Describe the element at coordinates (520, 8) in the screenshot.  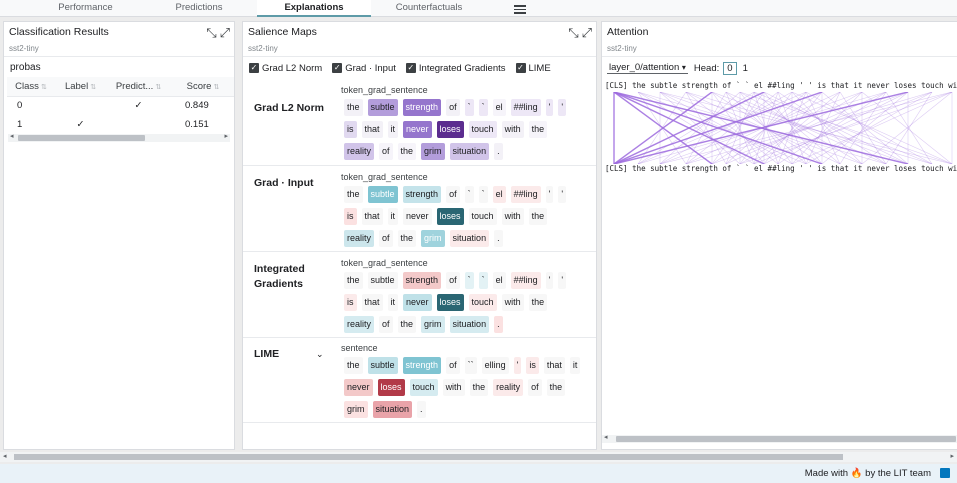
I see `menu-icon` at that location.